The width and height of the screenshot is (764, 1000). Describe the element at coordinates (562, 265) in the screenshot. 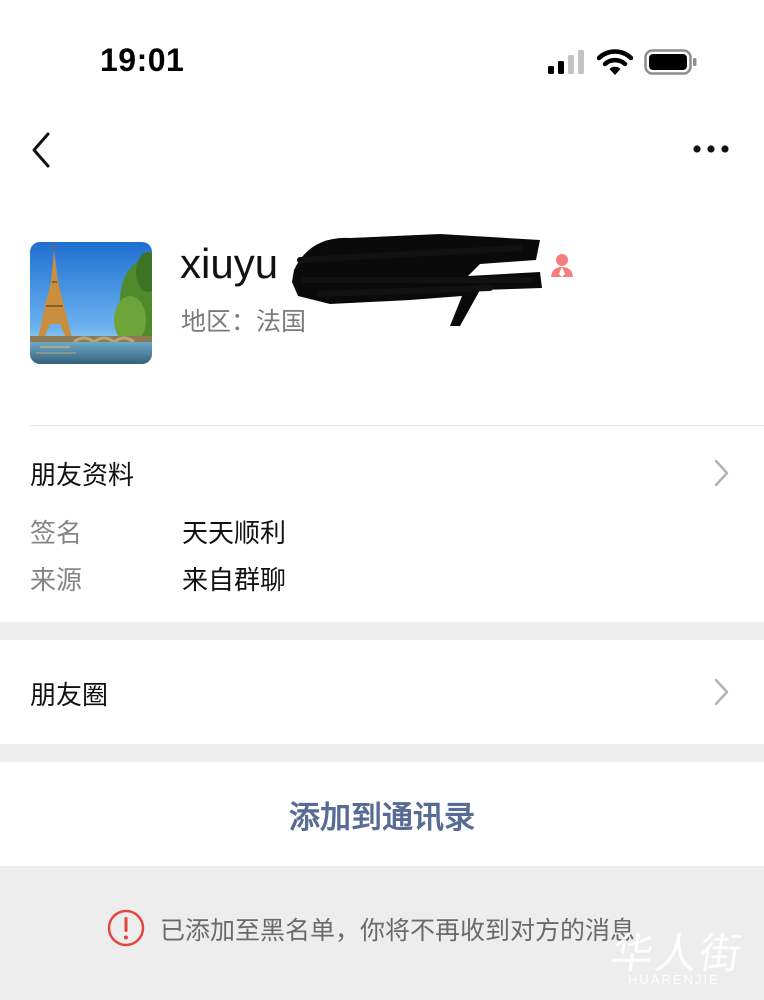

I see `female-icon` at that location.